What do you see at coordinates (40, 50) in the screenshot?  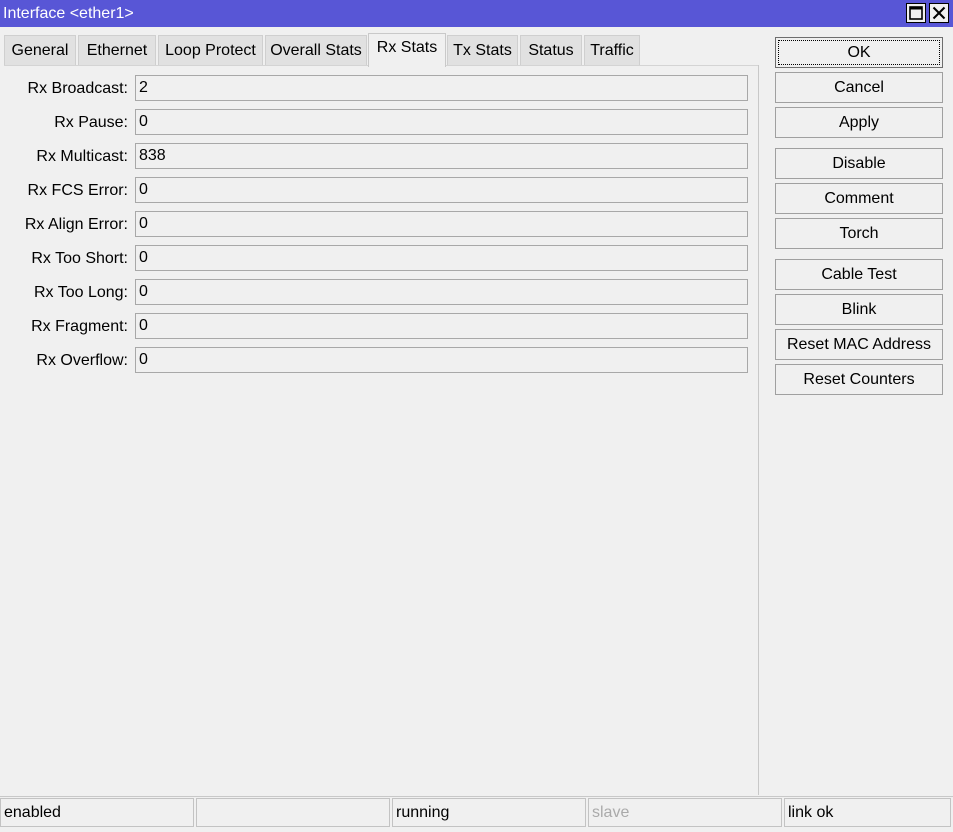 I see `tab-general: General` at bounding box center [40, 50].